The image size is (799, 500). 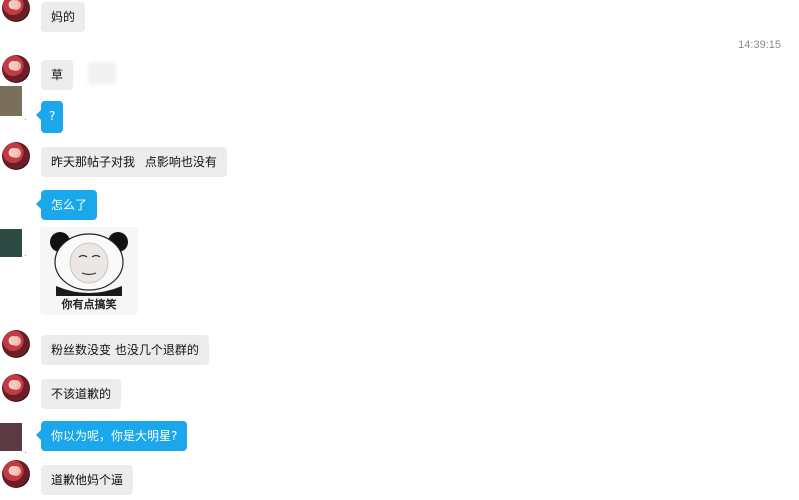 What do you see at coordinates (69, 205) in the screenshot?
I see `message-text: 怎么了` at bounding box center [69, 205].